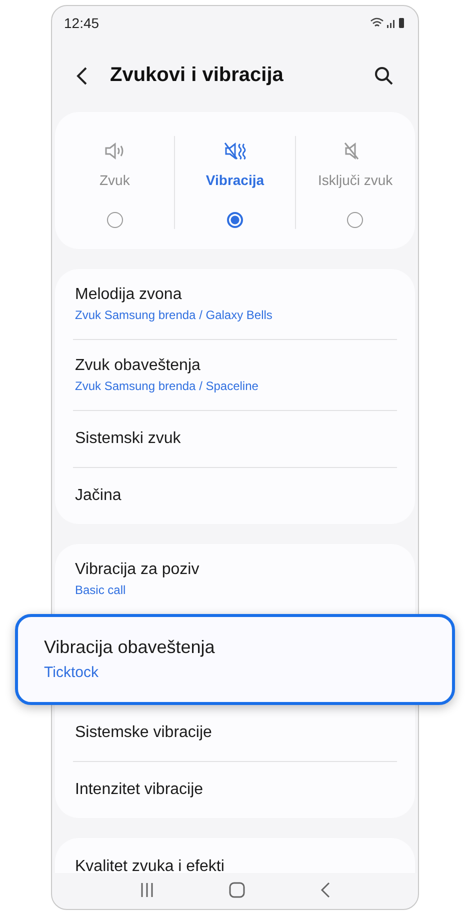 Image resolution: width=470 pixels, height=915 pixels. Describe the element at coordinates (355, 181) in the screenshot. I see `mode-label: Isključi zvuk` at that location.